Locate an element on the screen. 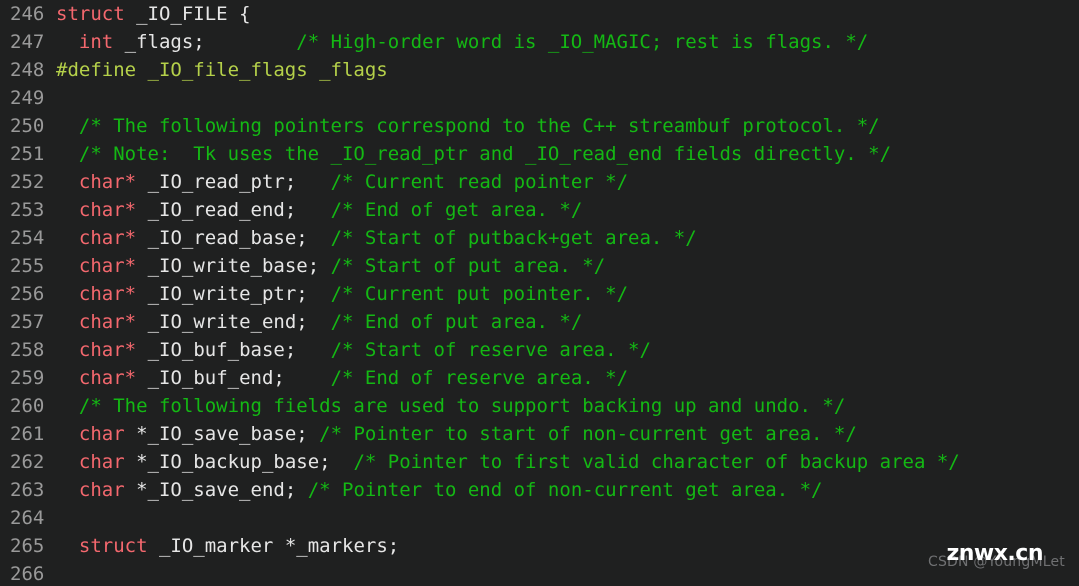 The image size is (1079, 586). line-number: 263 is located at coordinates (27, 490).